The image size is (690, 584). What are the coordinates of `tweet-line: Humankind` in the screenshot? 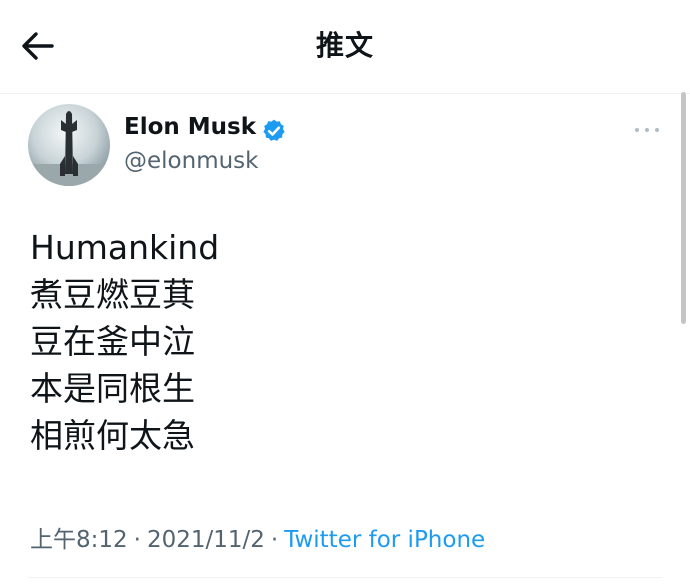 It's located at (125, 247).